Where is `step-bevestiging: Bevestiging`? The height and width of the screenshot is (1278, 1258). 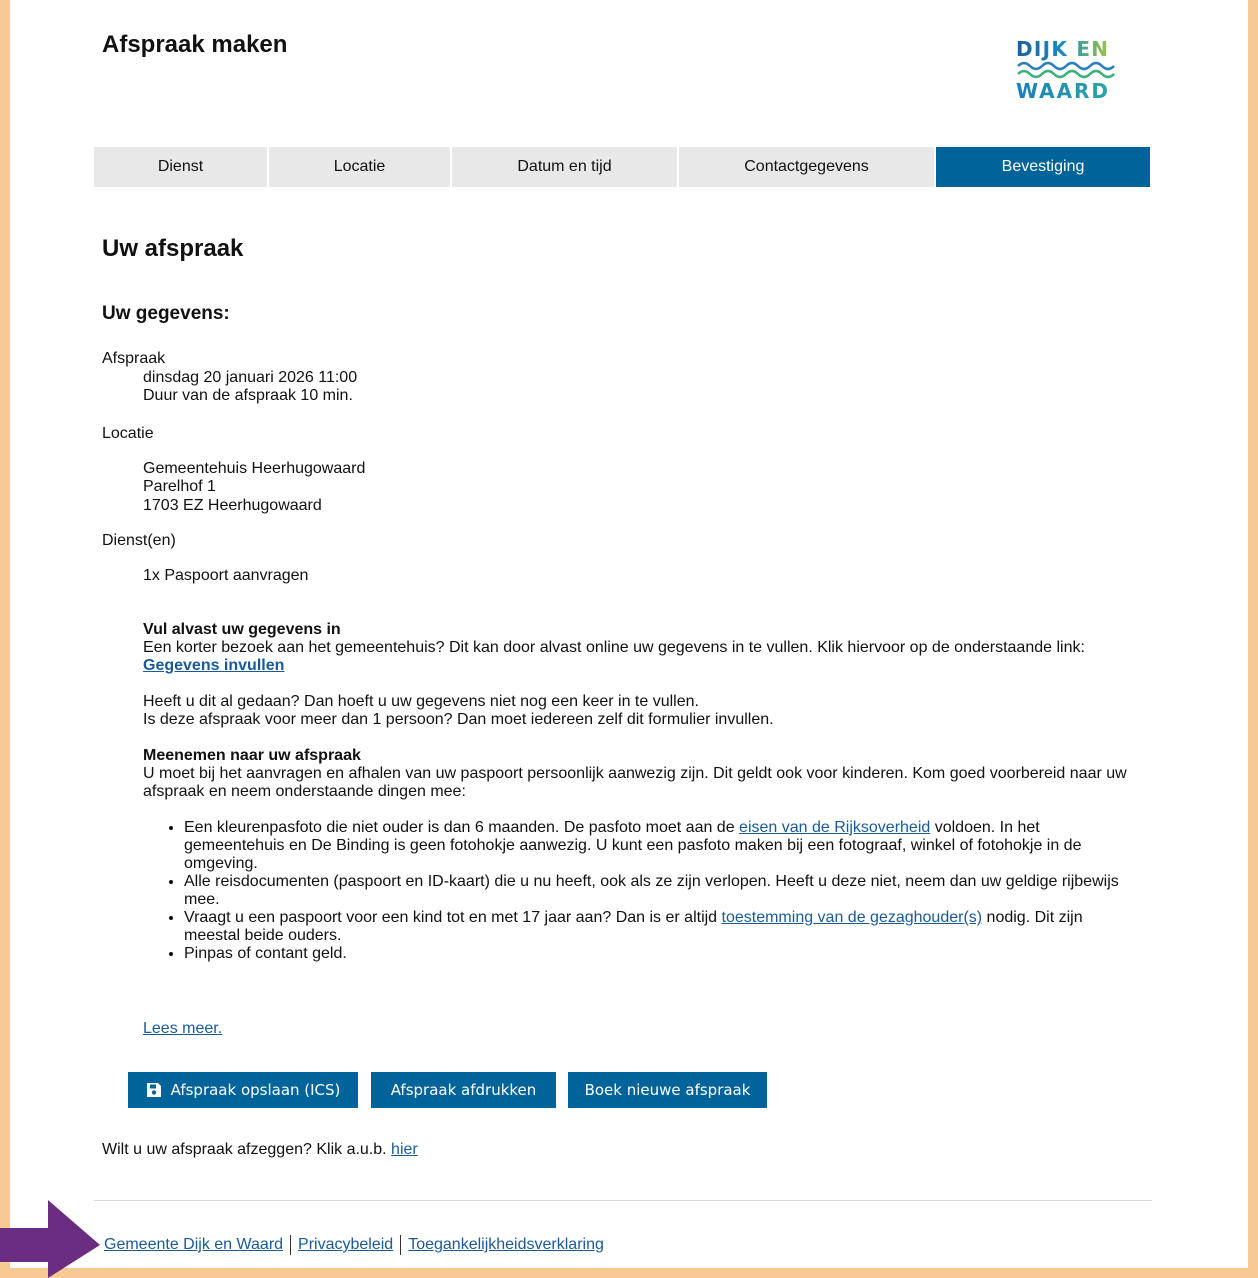 step-bevestiging: Bevestiging is located at coordinates (1043, 167).